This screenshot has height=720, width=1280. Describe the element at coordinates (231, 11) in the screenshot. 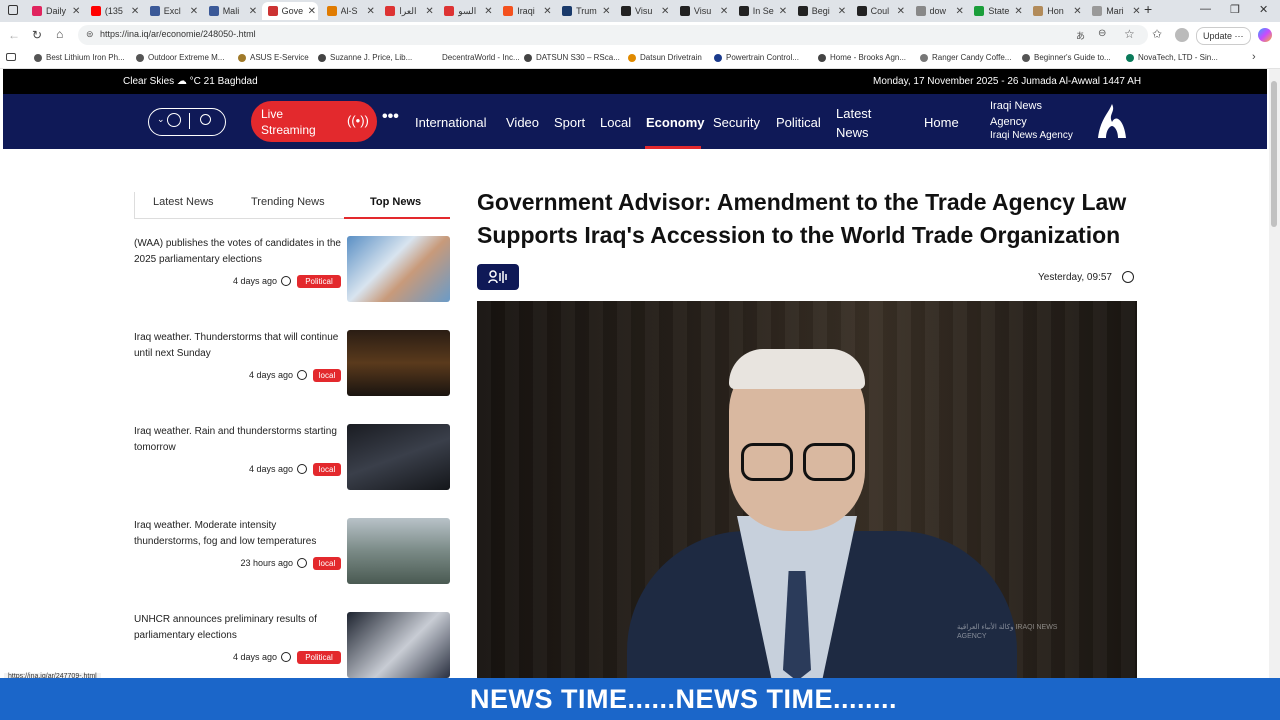

I see `browser-tab: Mali ✕` at that location.